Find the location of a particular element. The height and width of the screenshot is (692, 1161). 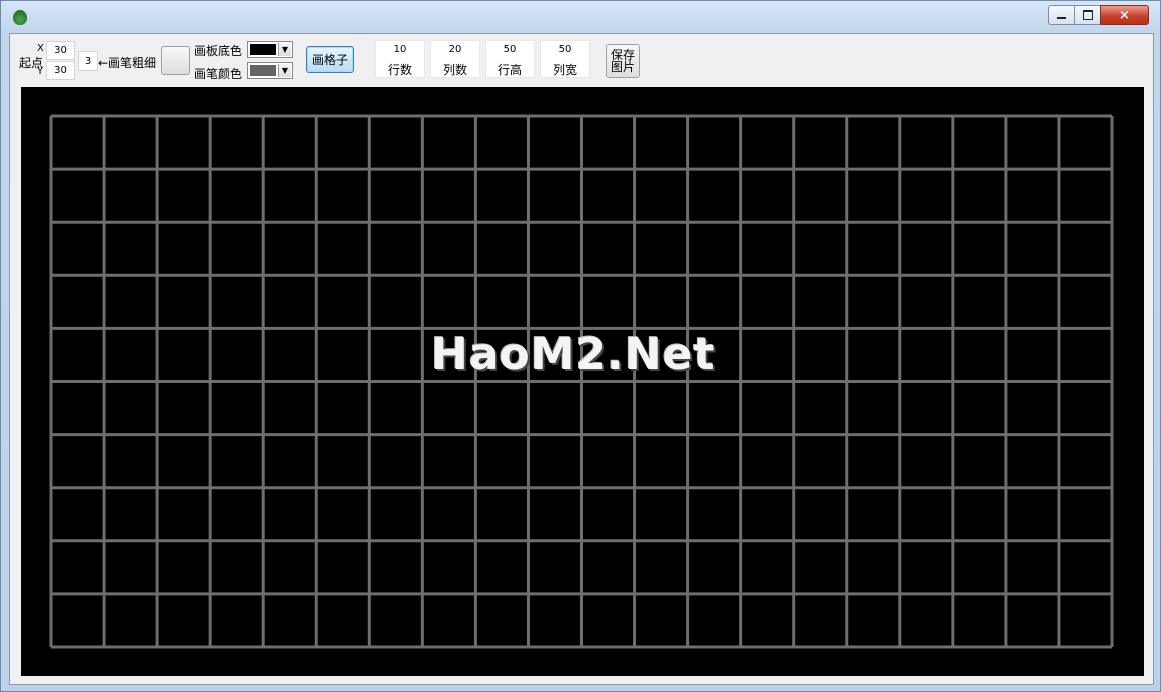

row-count-value: 10 is located at coordinates (400, 49).